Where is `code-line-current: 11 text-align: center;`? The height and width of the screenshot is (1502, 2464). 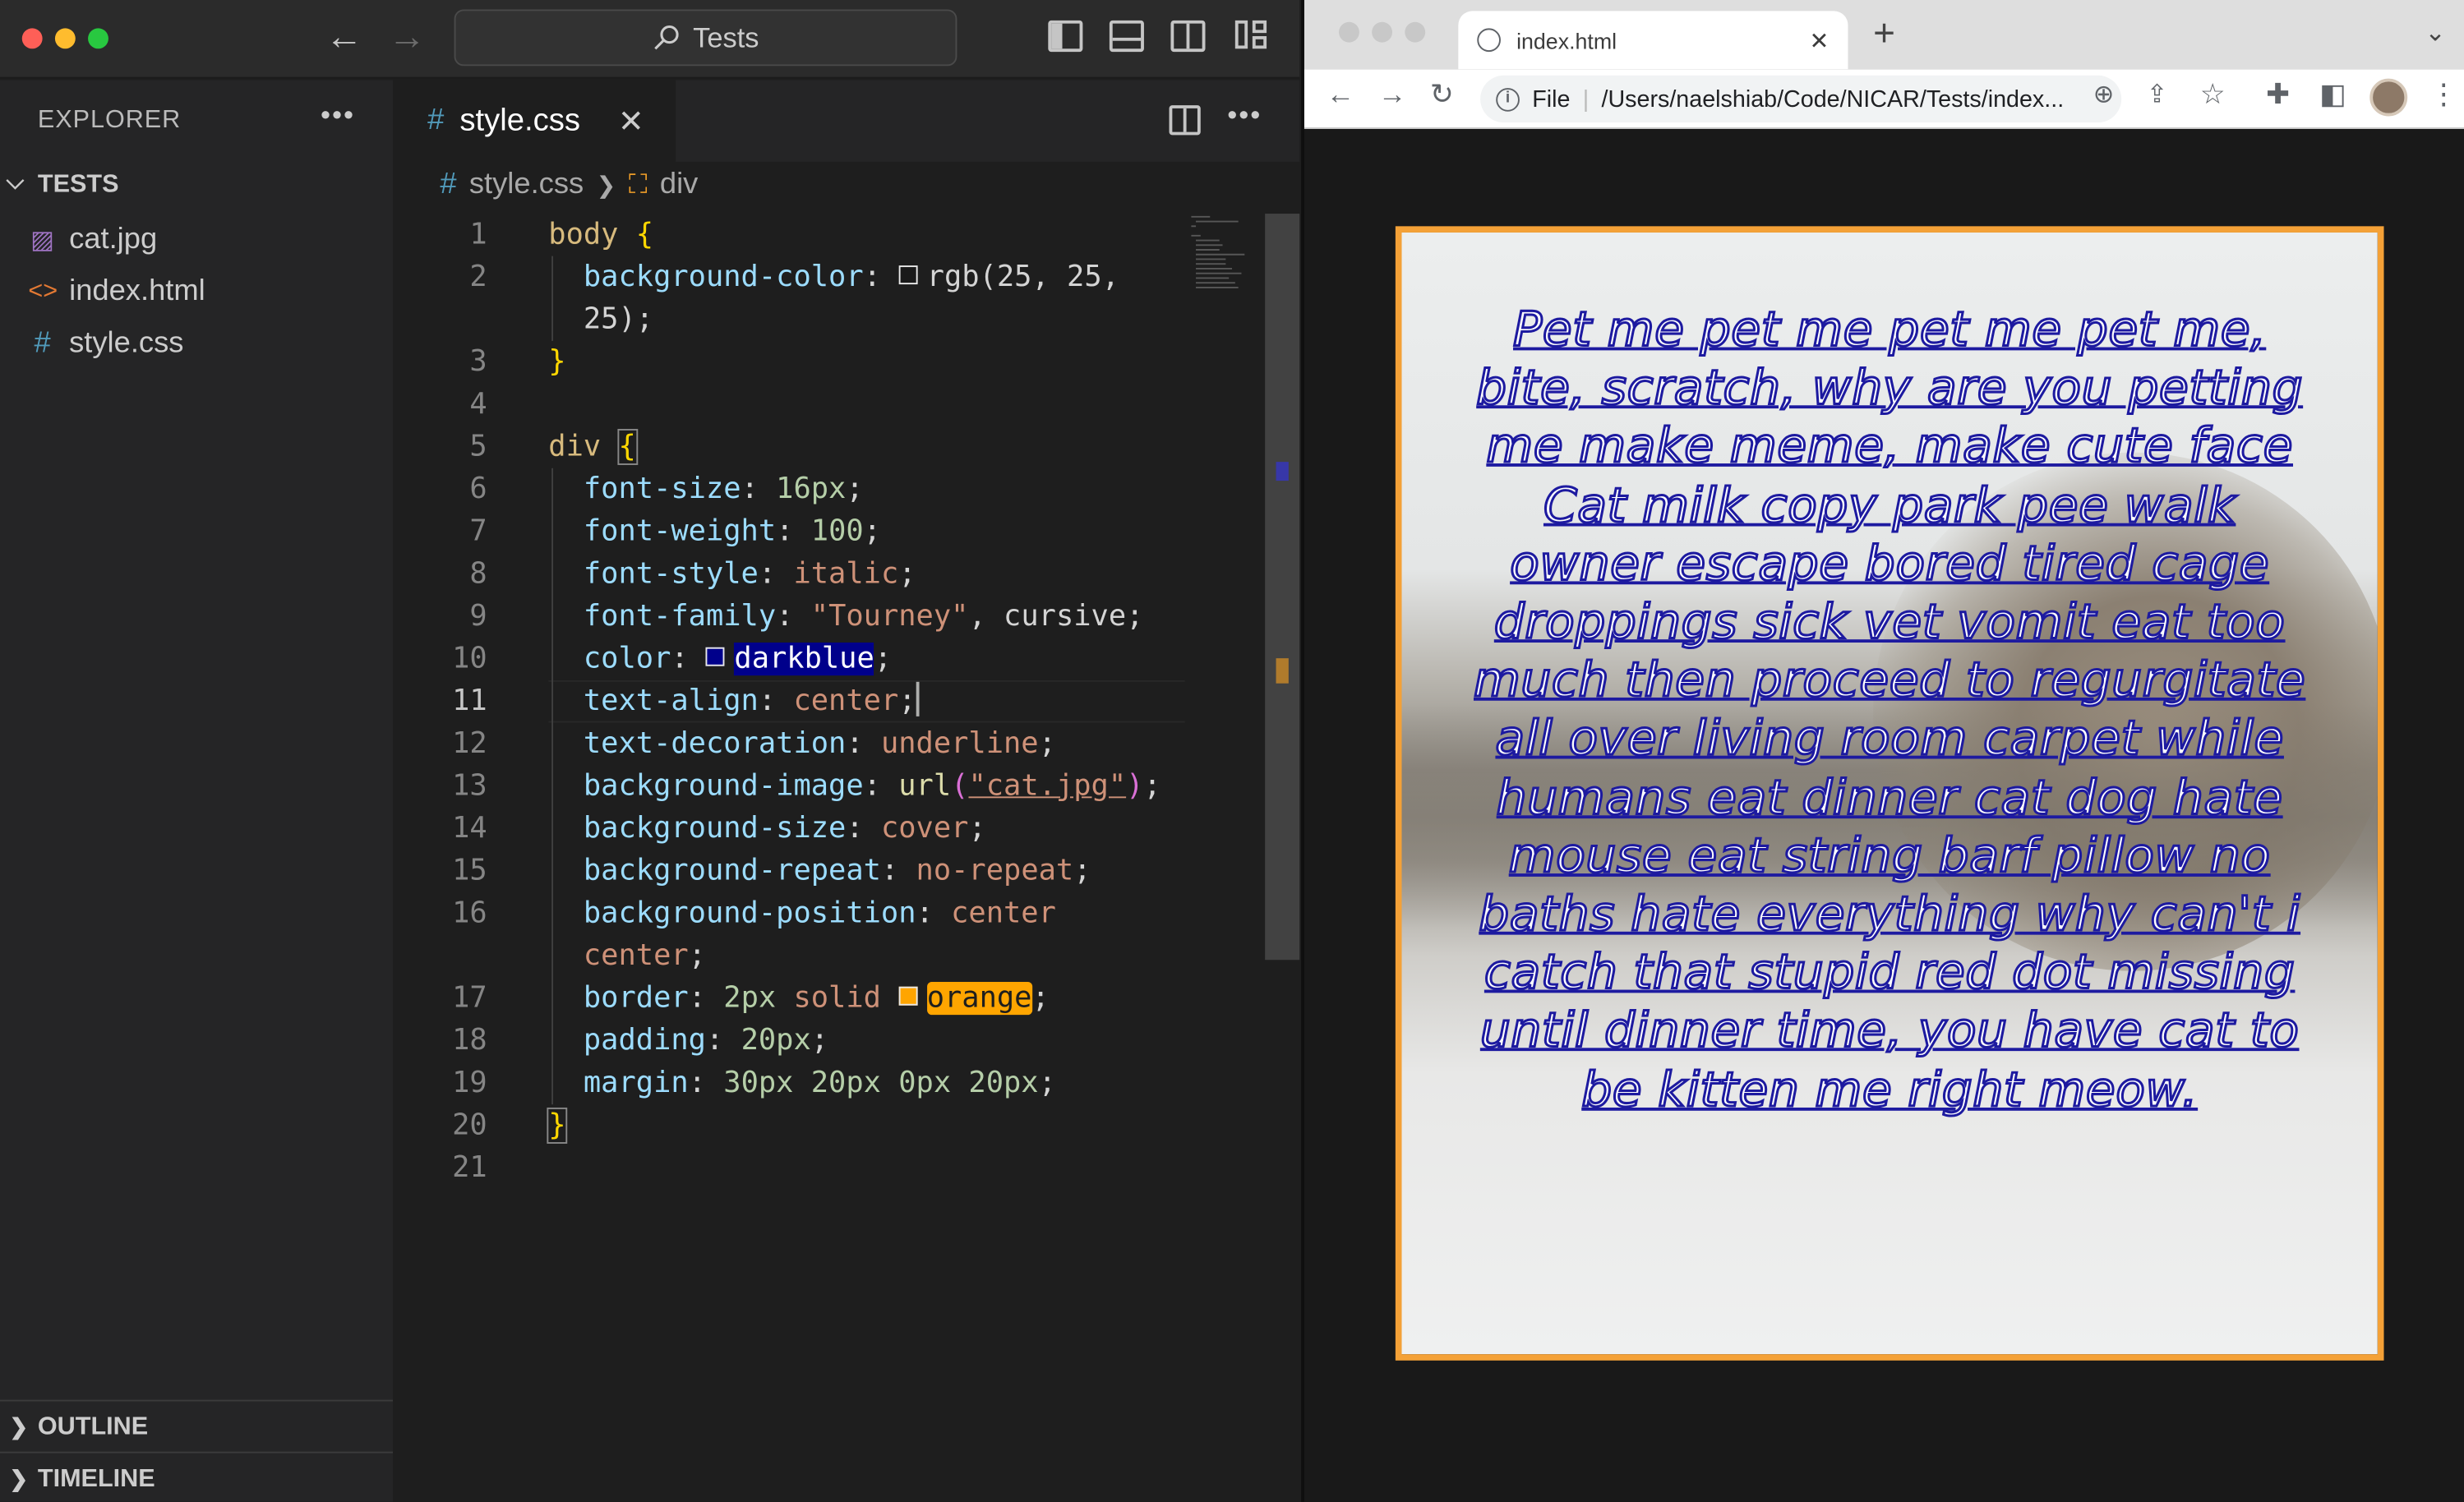
code-line-current: 11 text-align: center; is located at coordinates (833, 701).